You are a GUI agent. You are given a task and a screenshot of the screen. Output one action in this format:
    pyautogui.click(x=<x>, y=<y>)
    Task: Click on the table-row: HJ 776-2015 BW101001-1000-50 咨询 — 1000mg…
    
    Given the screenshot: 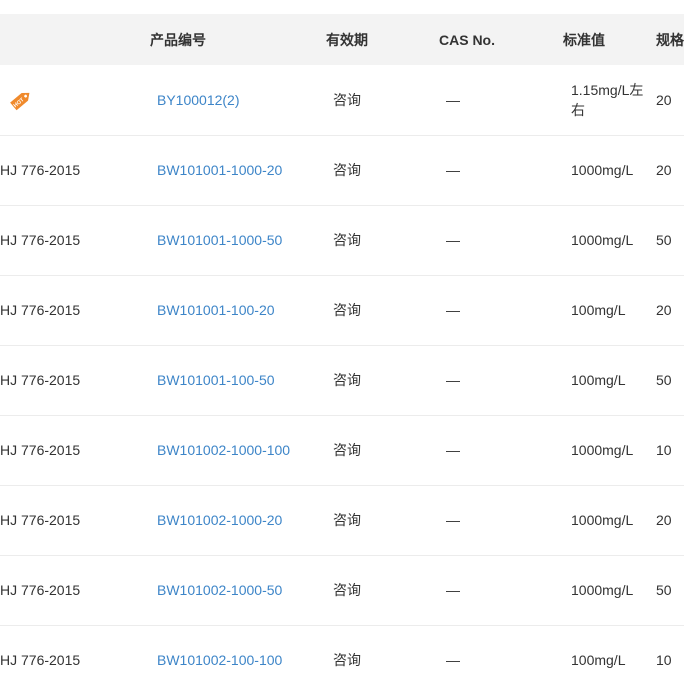 What is the action you would take?
    pyautogui.click(x=342, y=240)
    